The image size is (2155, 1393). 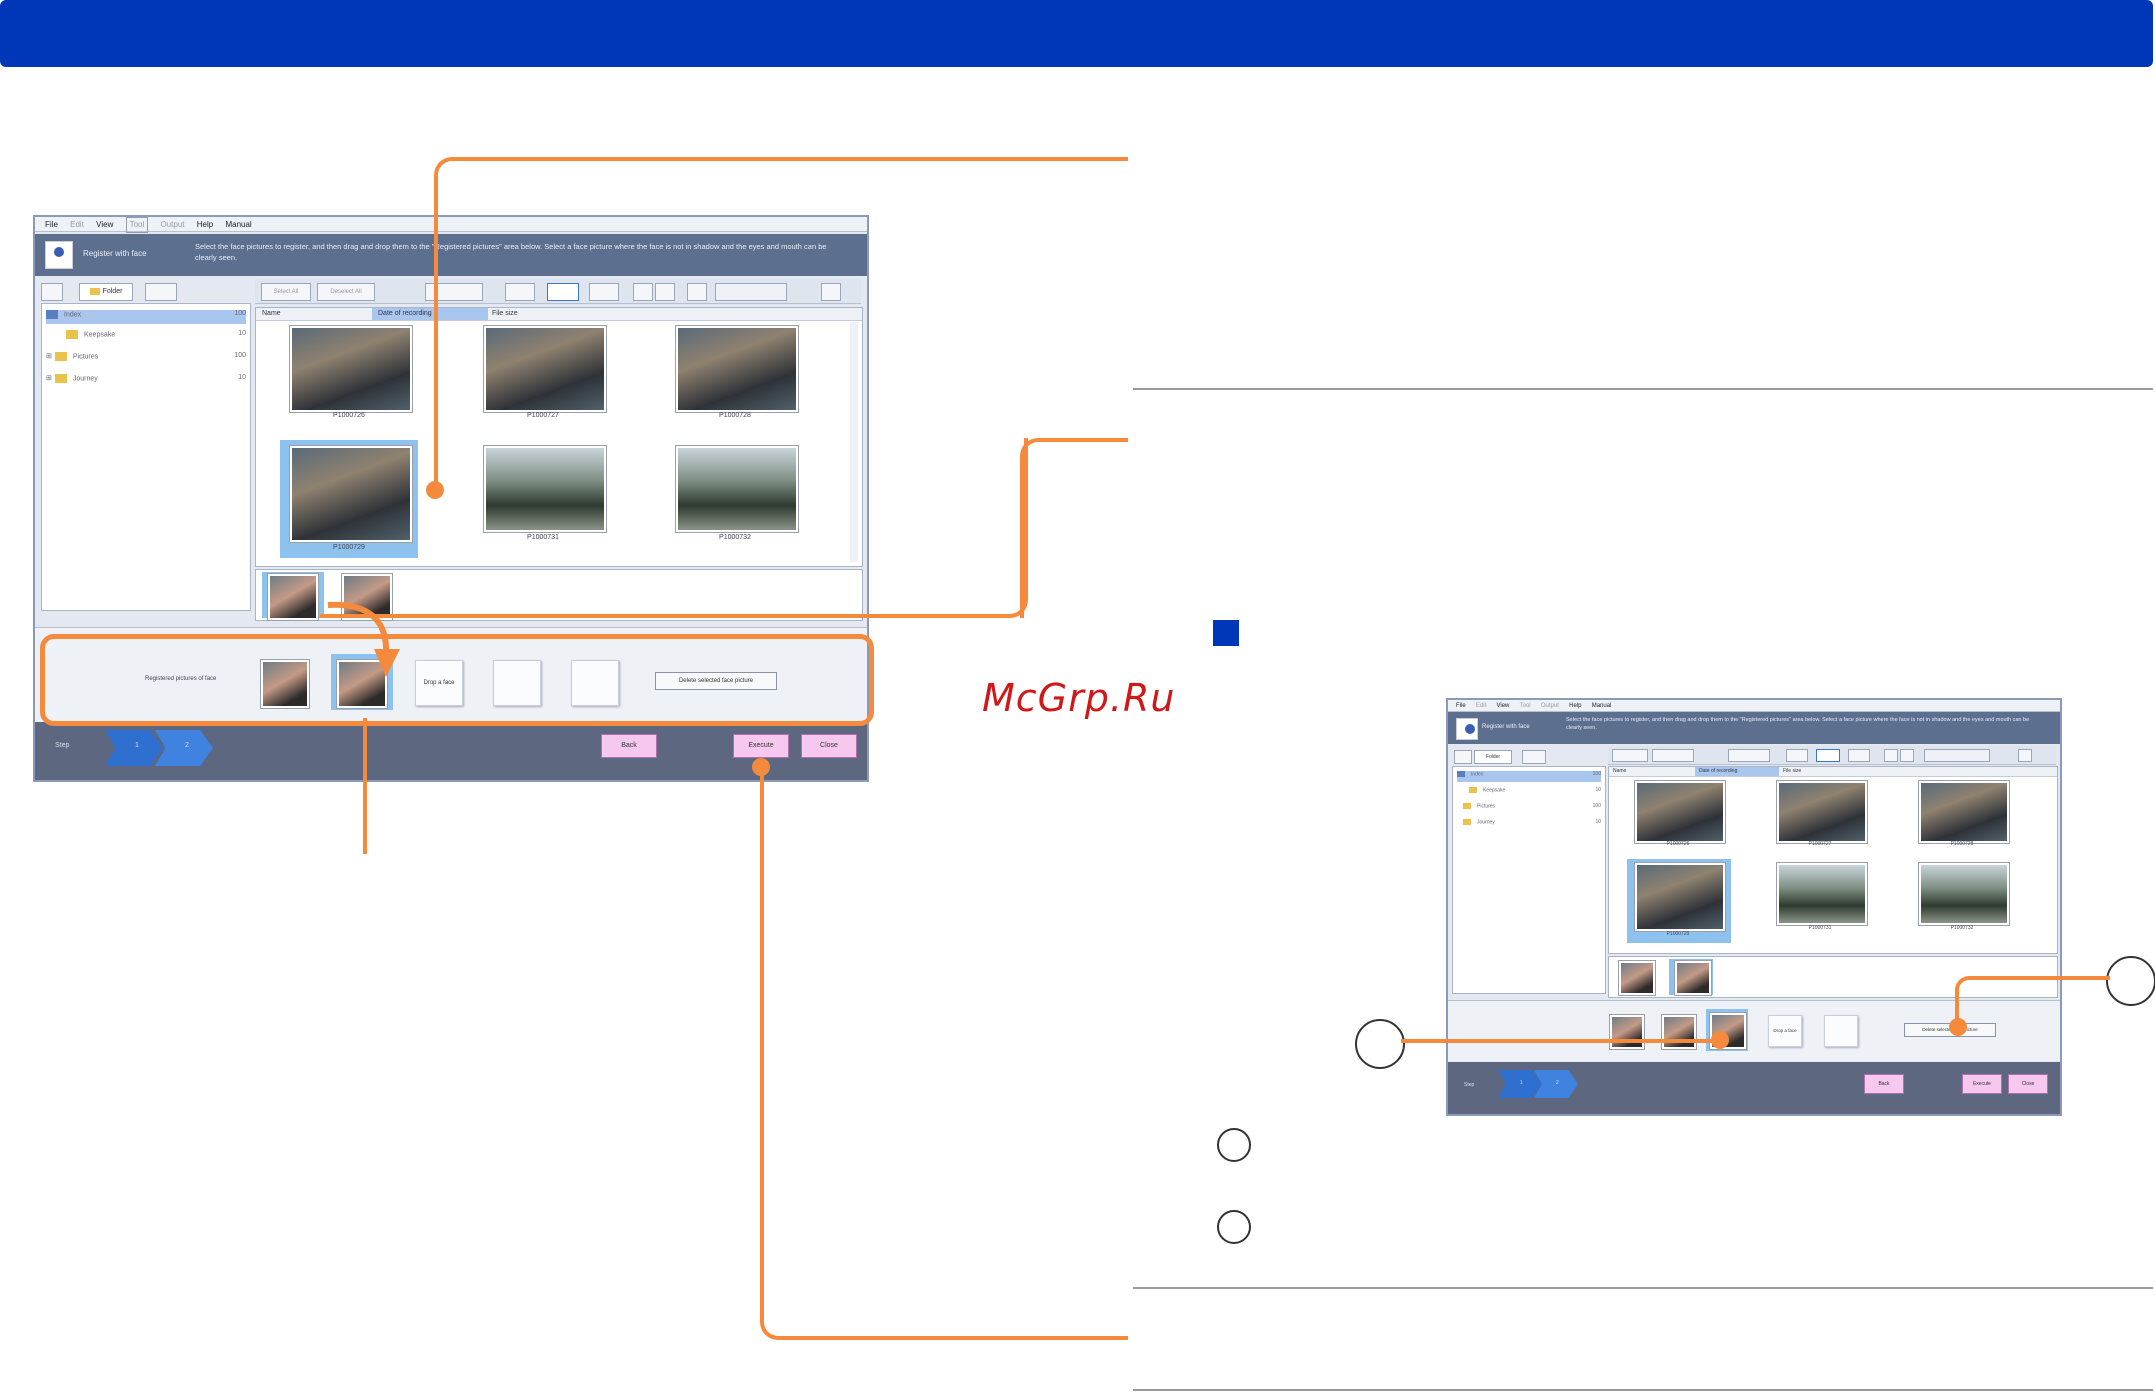 I want to click on tree-item-count: 10, so click(x=242, y=377).